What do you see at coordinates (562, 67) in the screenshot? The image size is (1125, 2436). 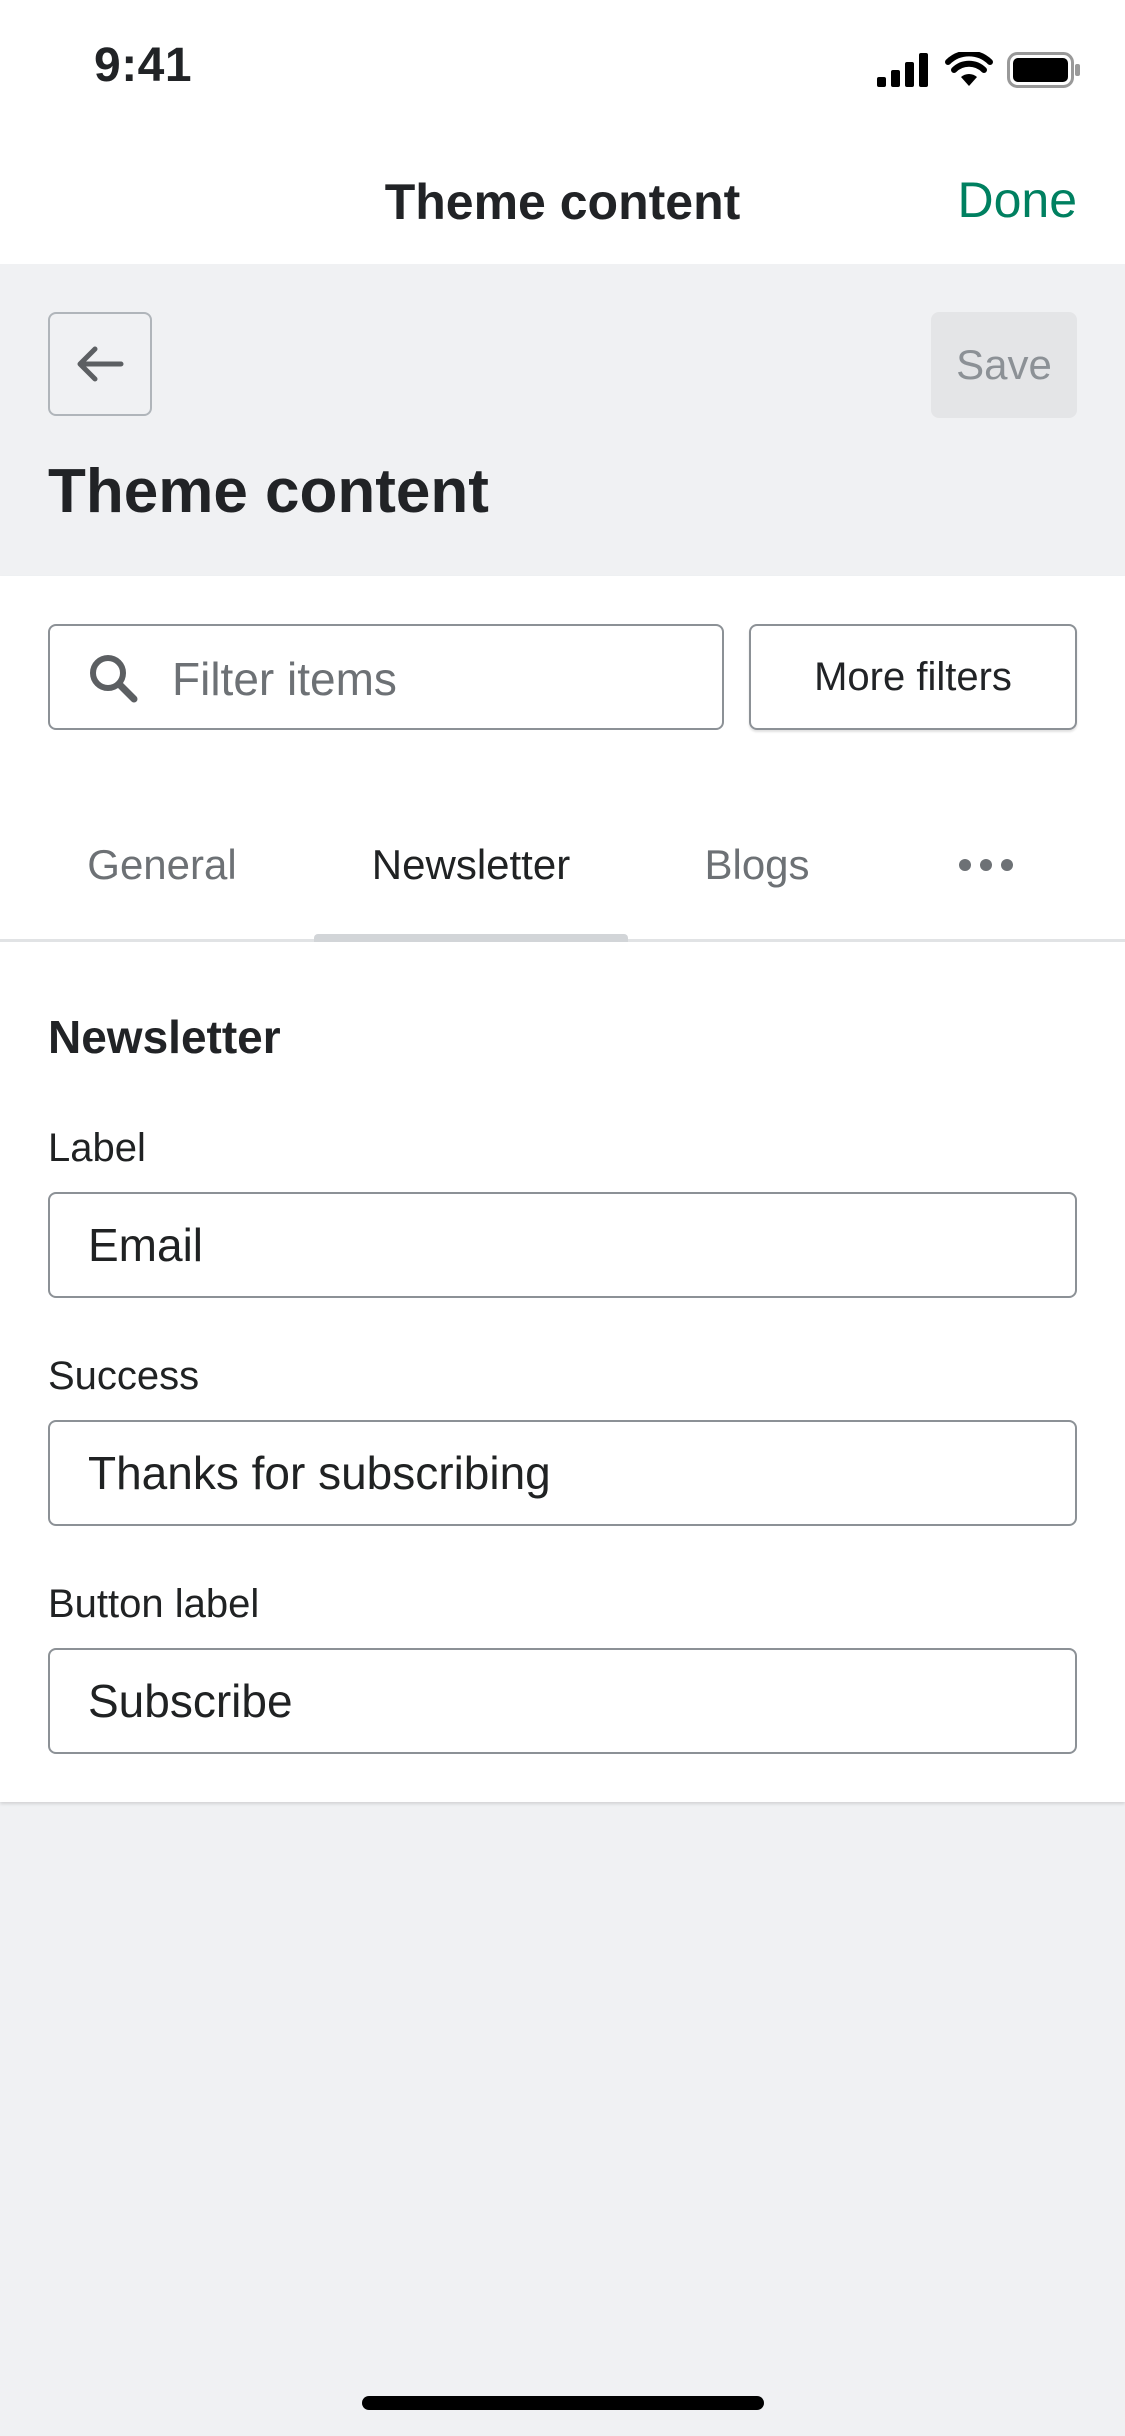 I see `status-bar: 9:41` at bounding box center [562, 67].